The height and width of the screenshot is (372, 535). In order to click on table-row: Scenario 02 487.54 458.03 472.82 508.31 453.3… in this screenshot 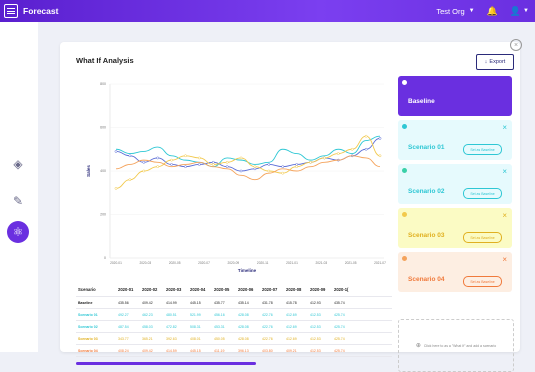, I will do `click(234, 327)`.